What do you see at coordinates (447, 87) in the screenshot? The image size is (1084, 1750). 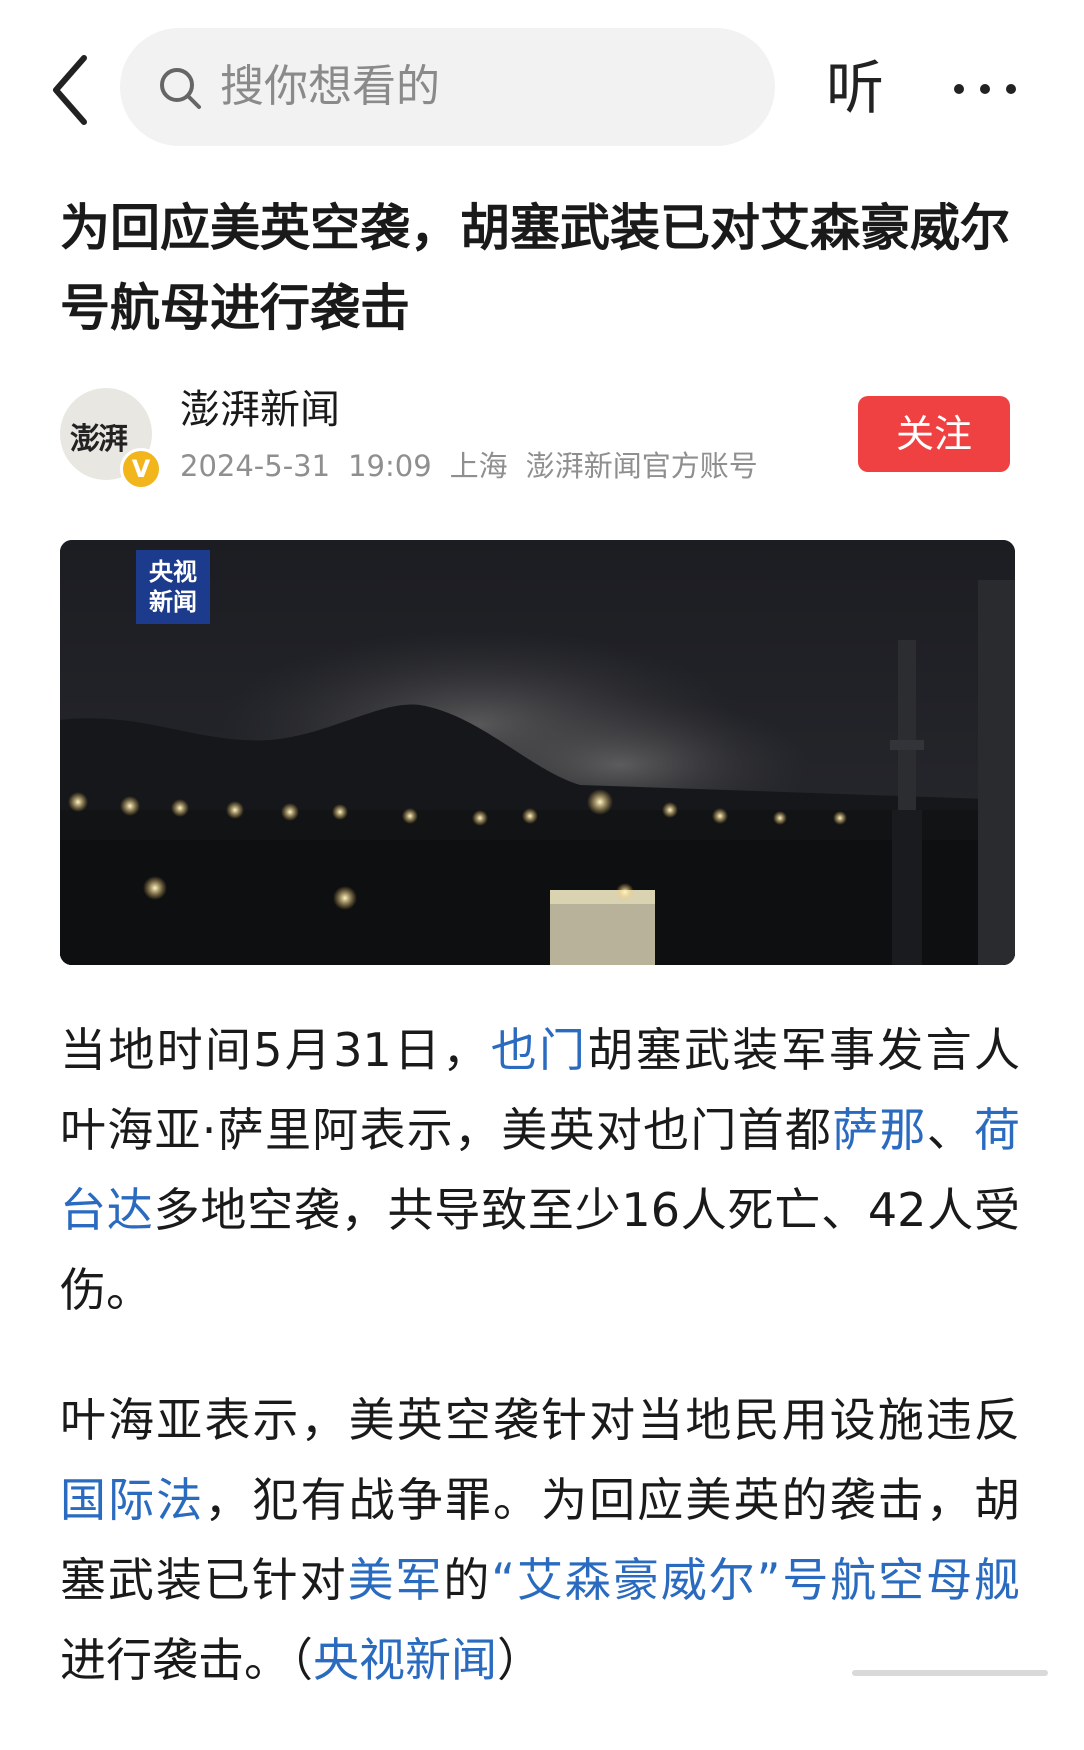 I see `search-input: 搜你想看的` at bounding box center [447, 87].